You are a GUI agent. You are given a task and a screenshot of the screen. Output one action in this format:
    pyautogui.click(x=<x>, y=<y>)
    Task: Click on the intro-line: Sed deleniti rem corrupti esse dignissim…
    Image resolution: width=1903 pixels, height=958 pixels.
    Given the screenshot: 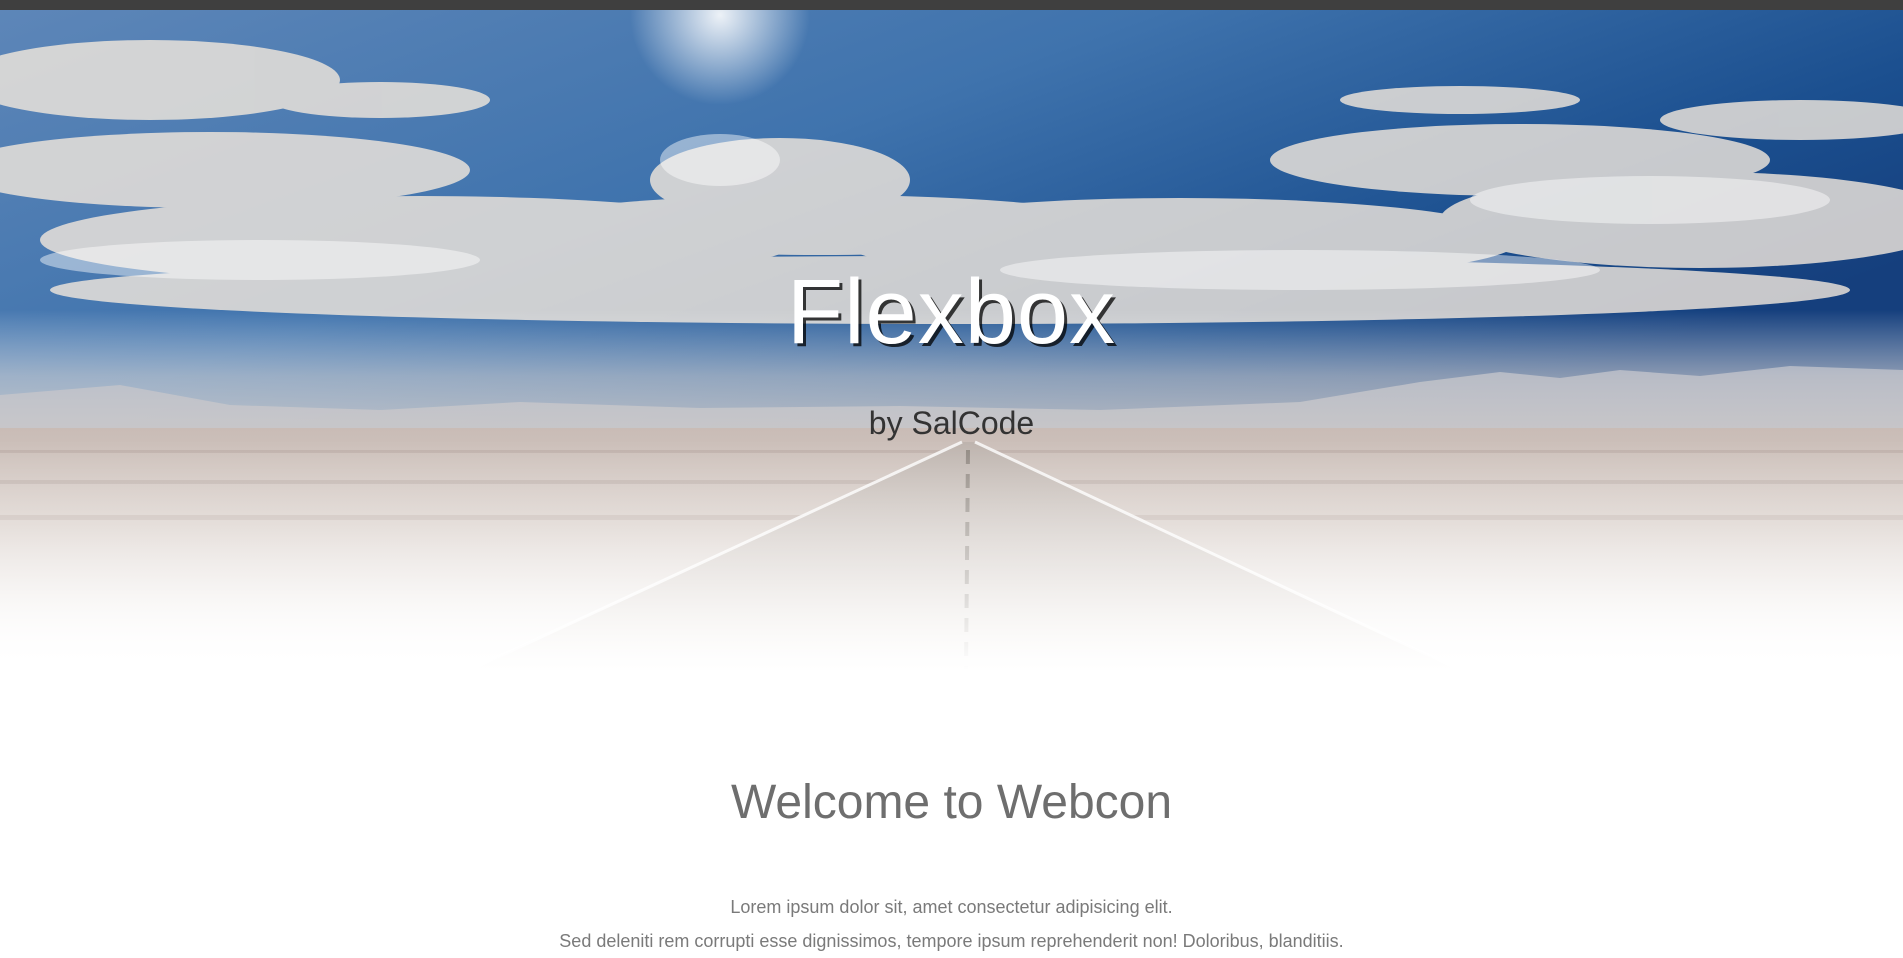 What is the action you would take?
    pyautogui.click(x=951, y=941)
    